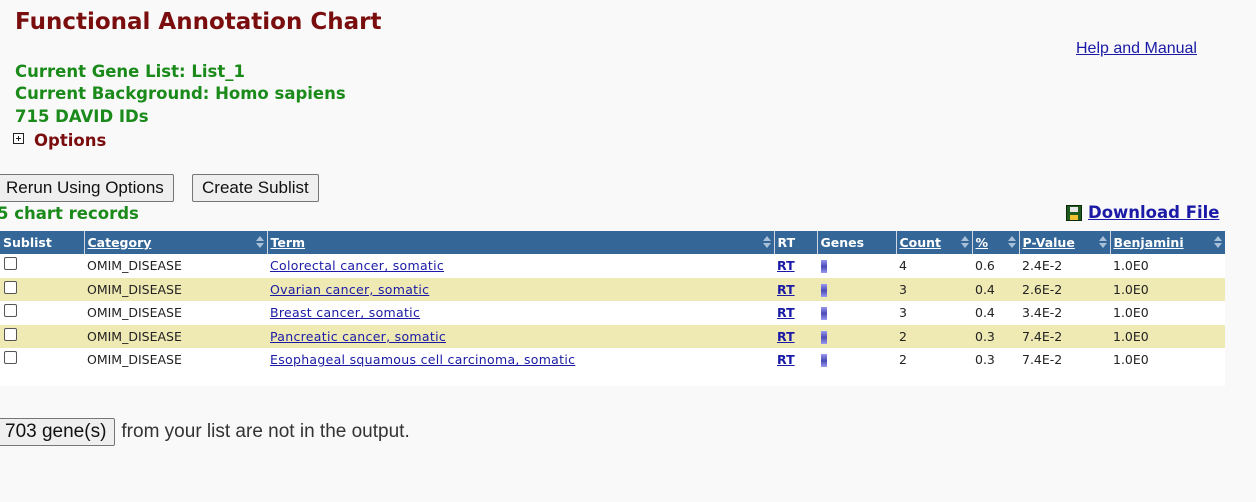 The image size is (1256, 502). I want to click on david-id-count: 715 DAVID IDs, so click(82, 116).